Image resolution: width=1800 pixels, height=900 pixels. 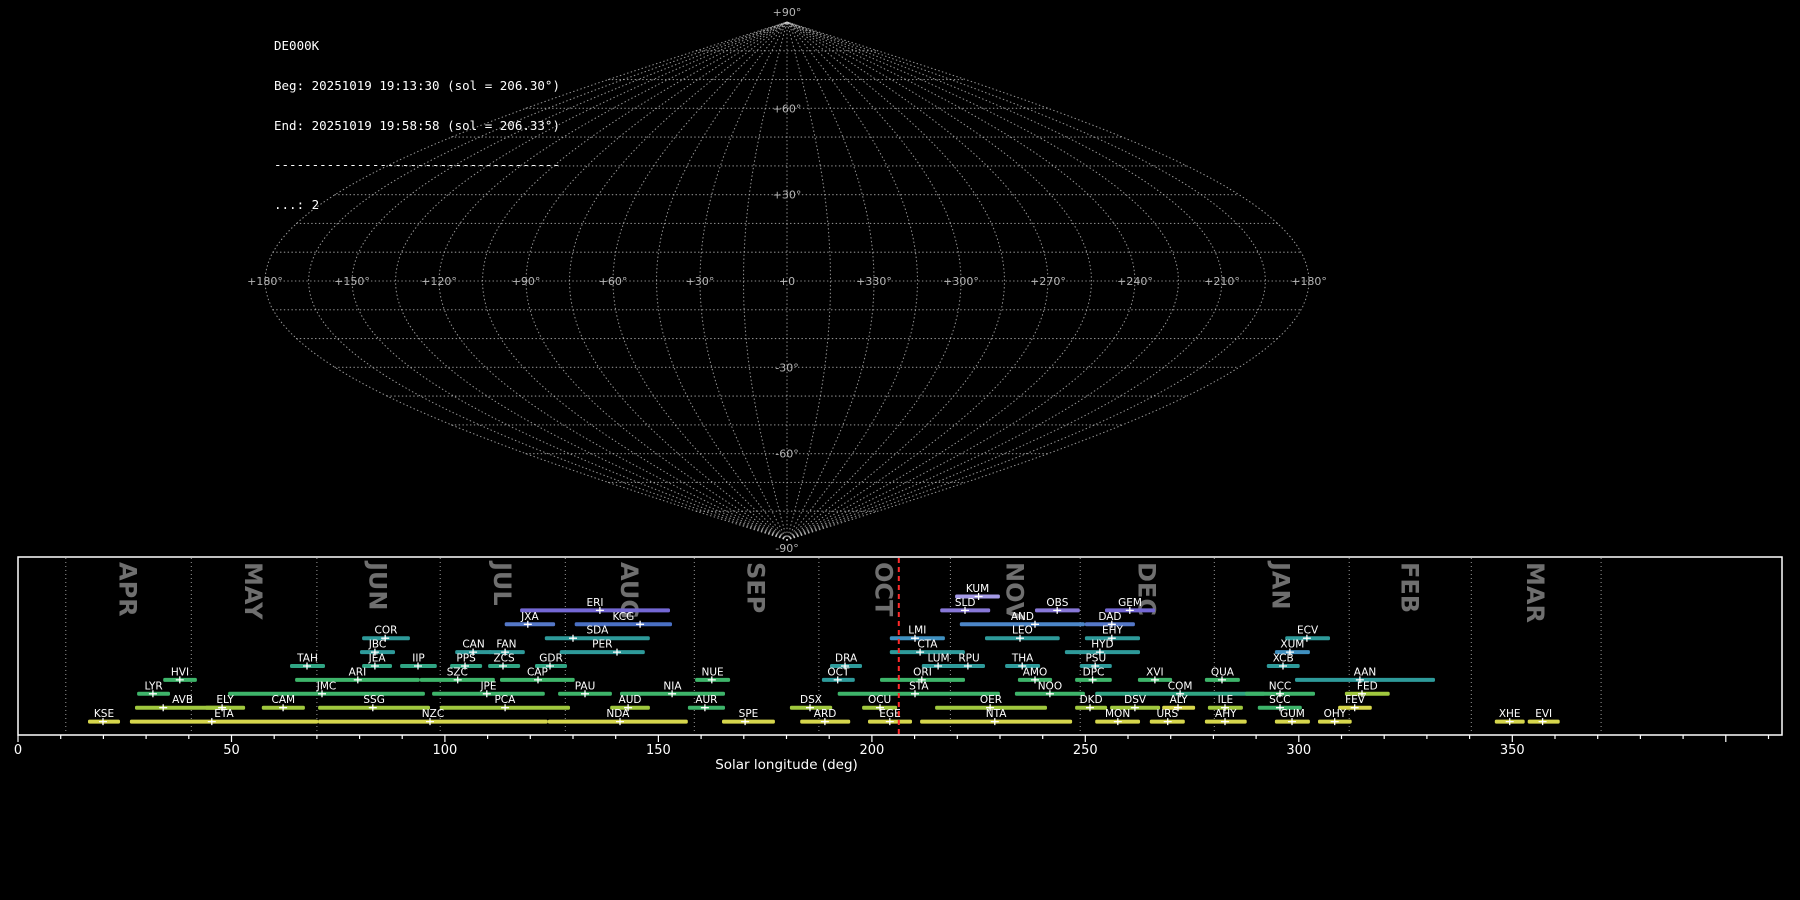 What do you see at coordinates (874, 281) in the screenshot?
I see `sky-longitude-label: +330°` at bounding box center [874, 281].